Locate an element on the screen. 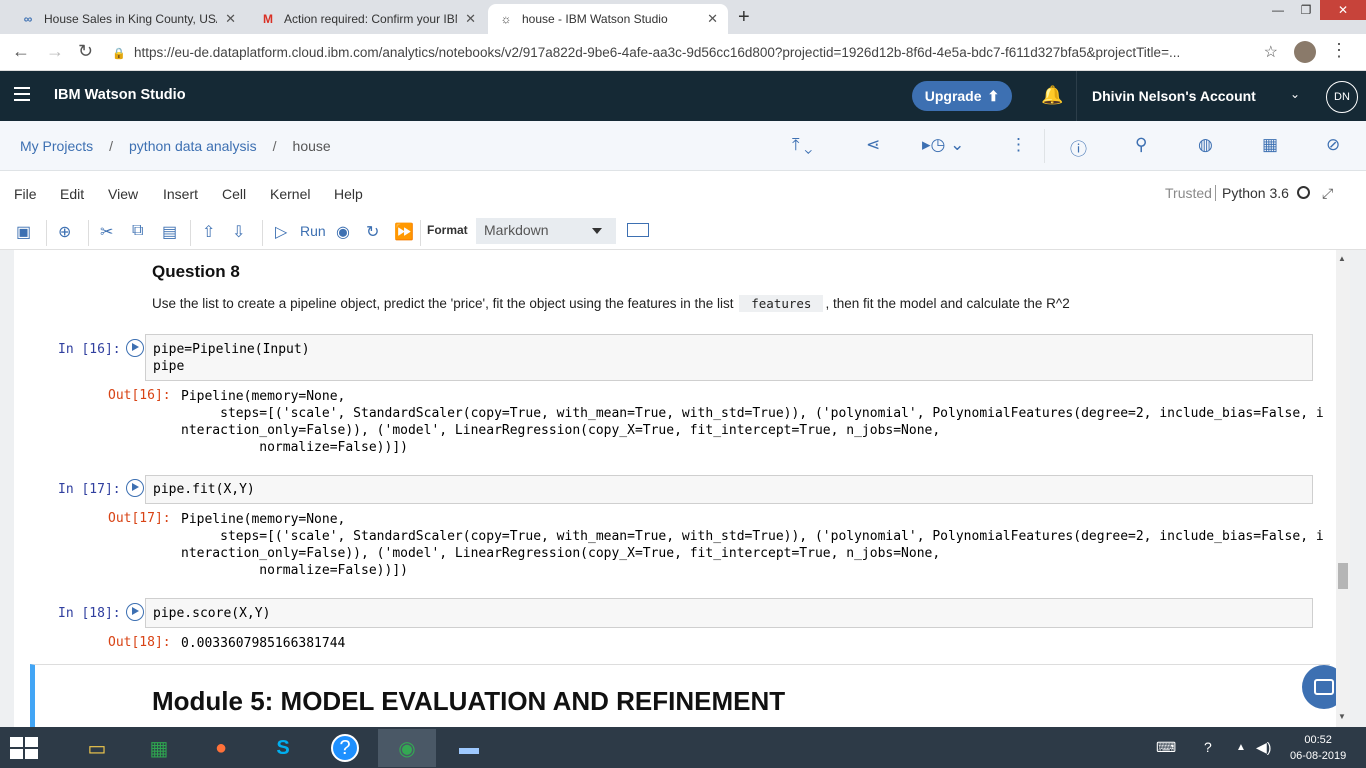 This screenshot has width=1366, height=768. code-cell-input: pipe.score(X,Y) is located at coordinates (729, 613).